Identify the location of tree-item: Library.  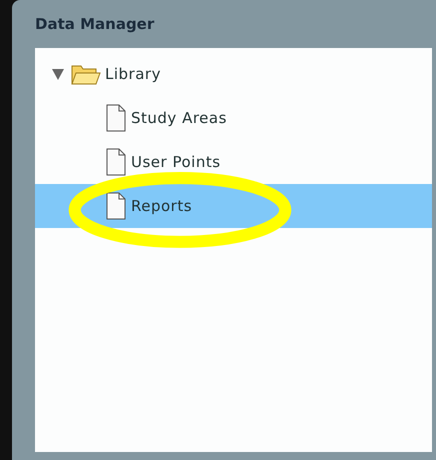
(233, 74).